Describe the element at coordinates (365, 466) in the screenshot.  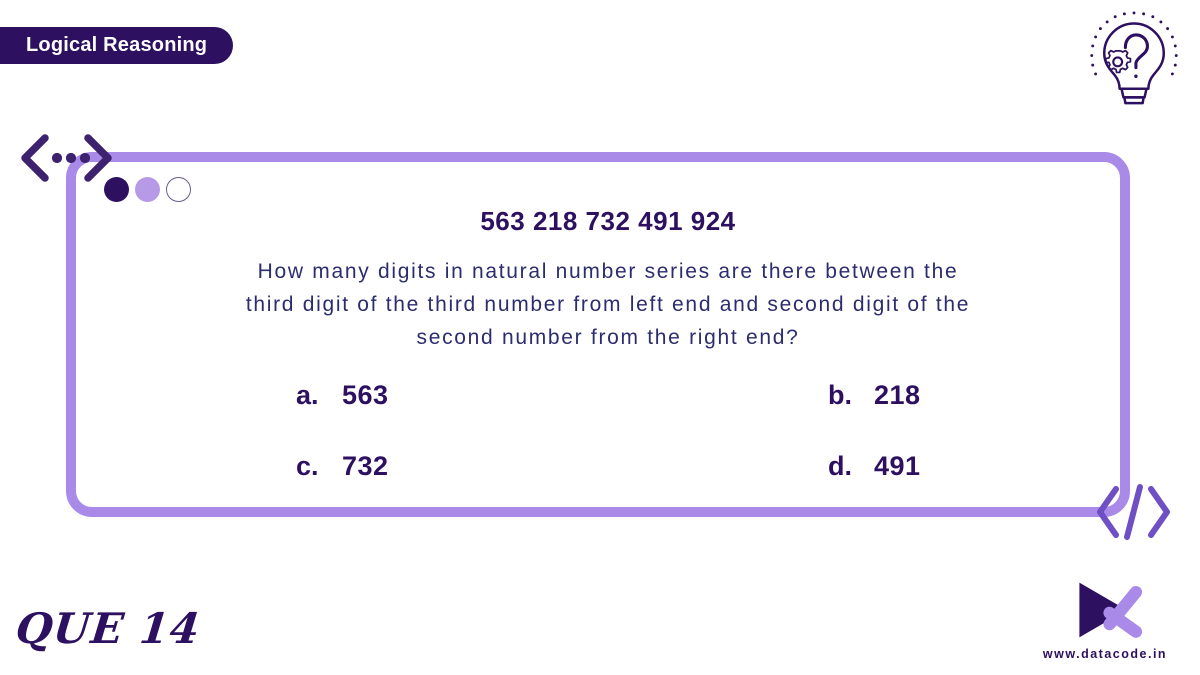
I see `option-c-value: 732` at that location.